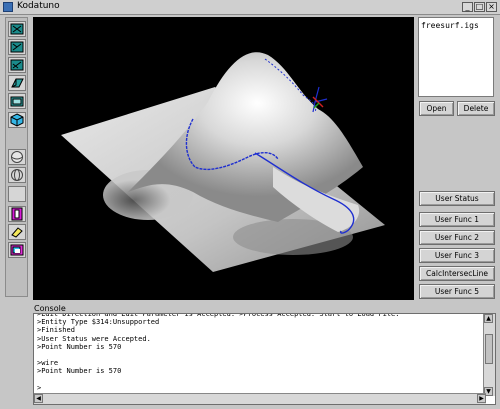  I want to click on select-icon, so click(17, 214).